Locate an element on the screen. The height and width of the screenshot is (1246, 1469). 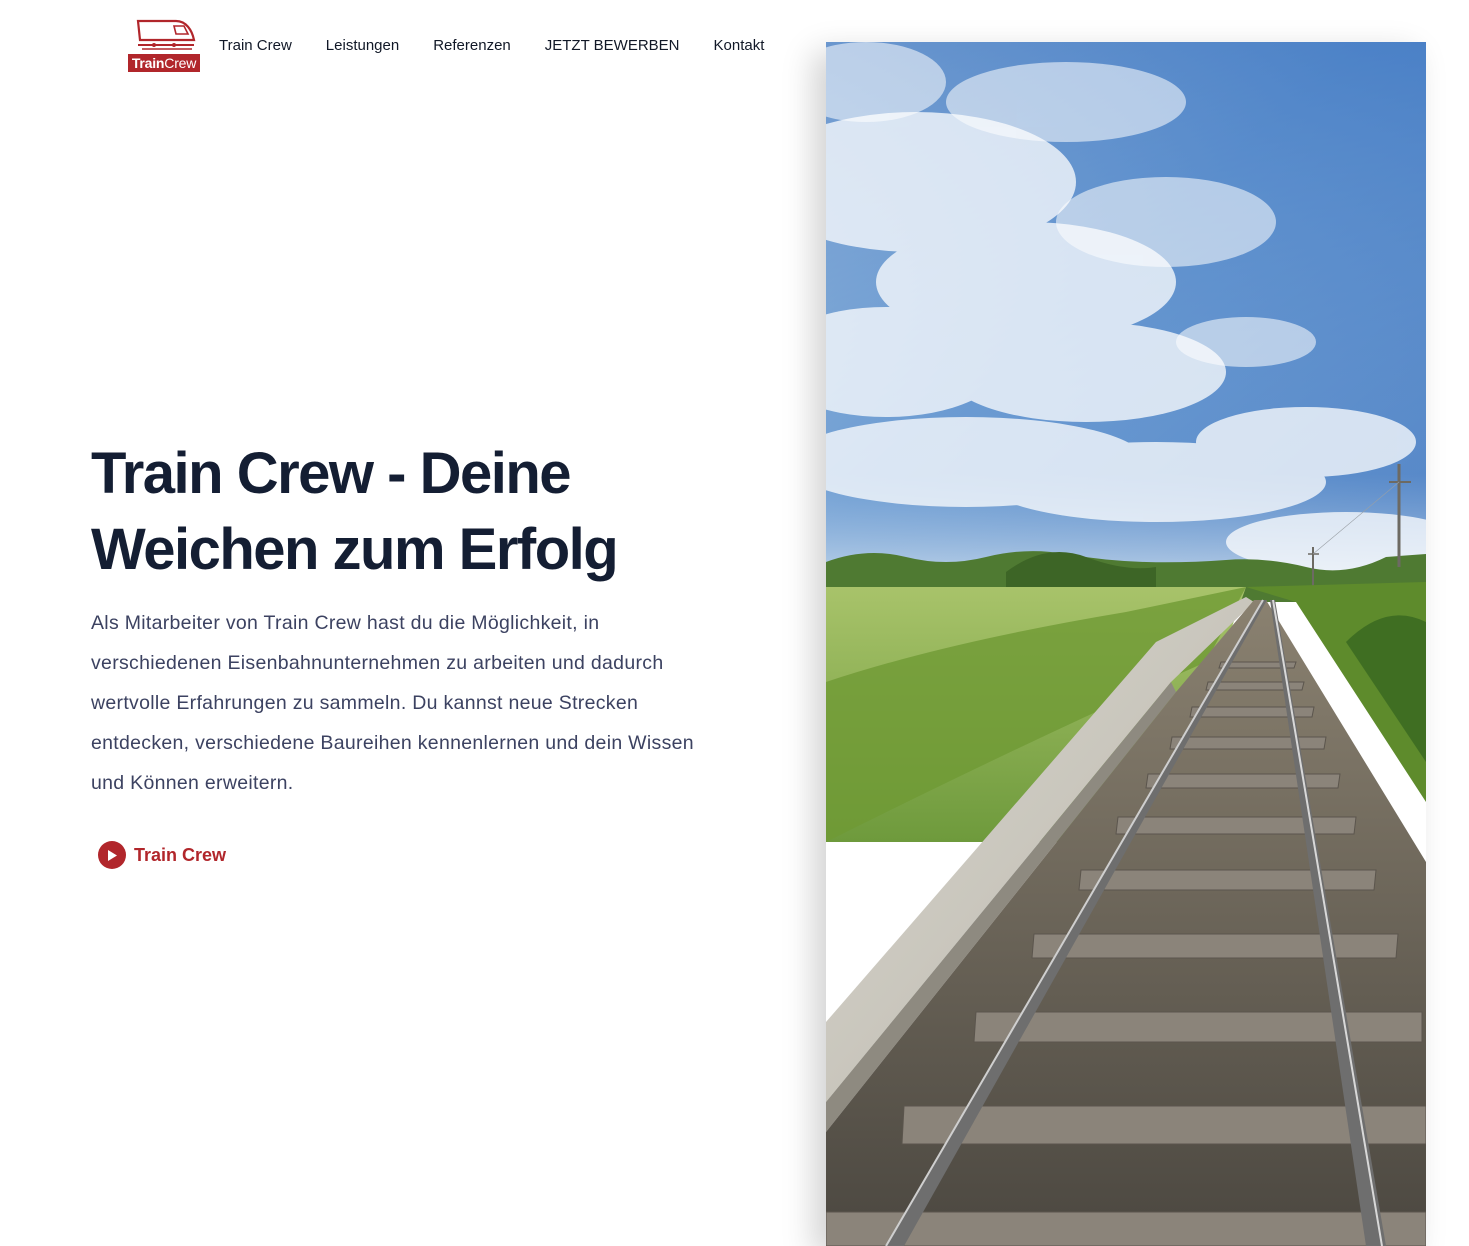
logo-wordmark: Train Crew is located at coordinates (164, 63).